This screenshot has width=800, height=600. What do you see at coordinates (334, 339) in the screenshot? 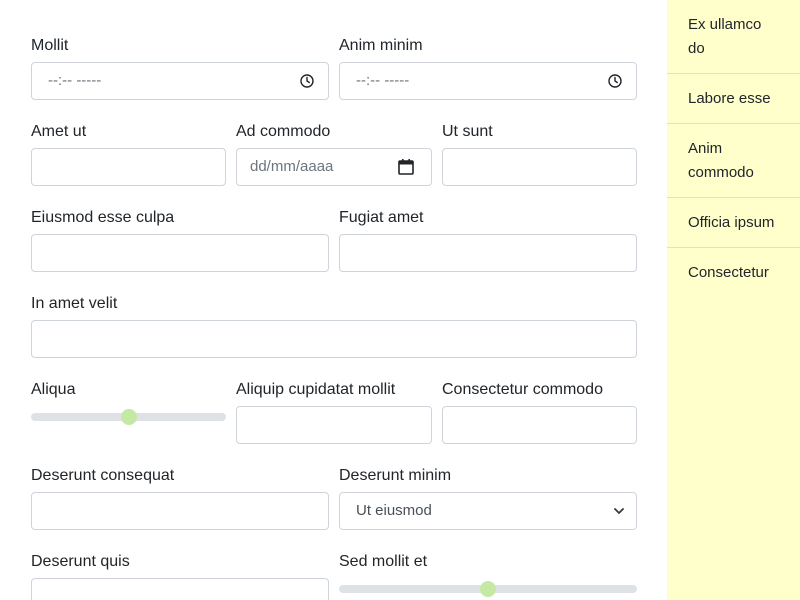
I see `in-amet-input` at bounding box center [334, 339].